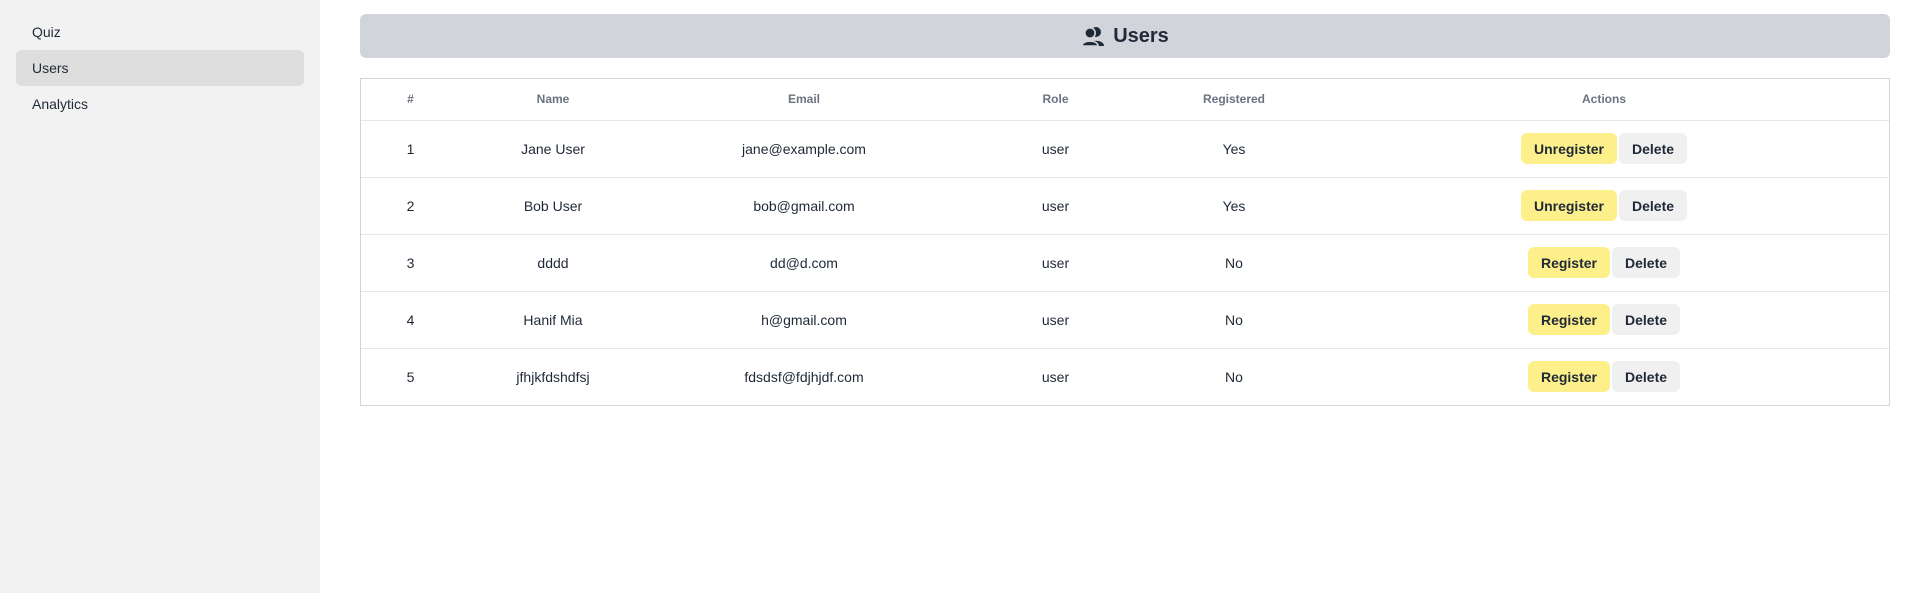 Image resolution: width=1919 pixels, height=593 pixels. What do you see at coordinates (410, 206) in the screenshot?
I see `cell-index: 2` at bounding box center [410, 206].